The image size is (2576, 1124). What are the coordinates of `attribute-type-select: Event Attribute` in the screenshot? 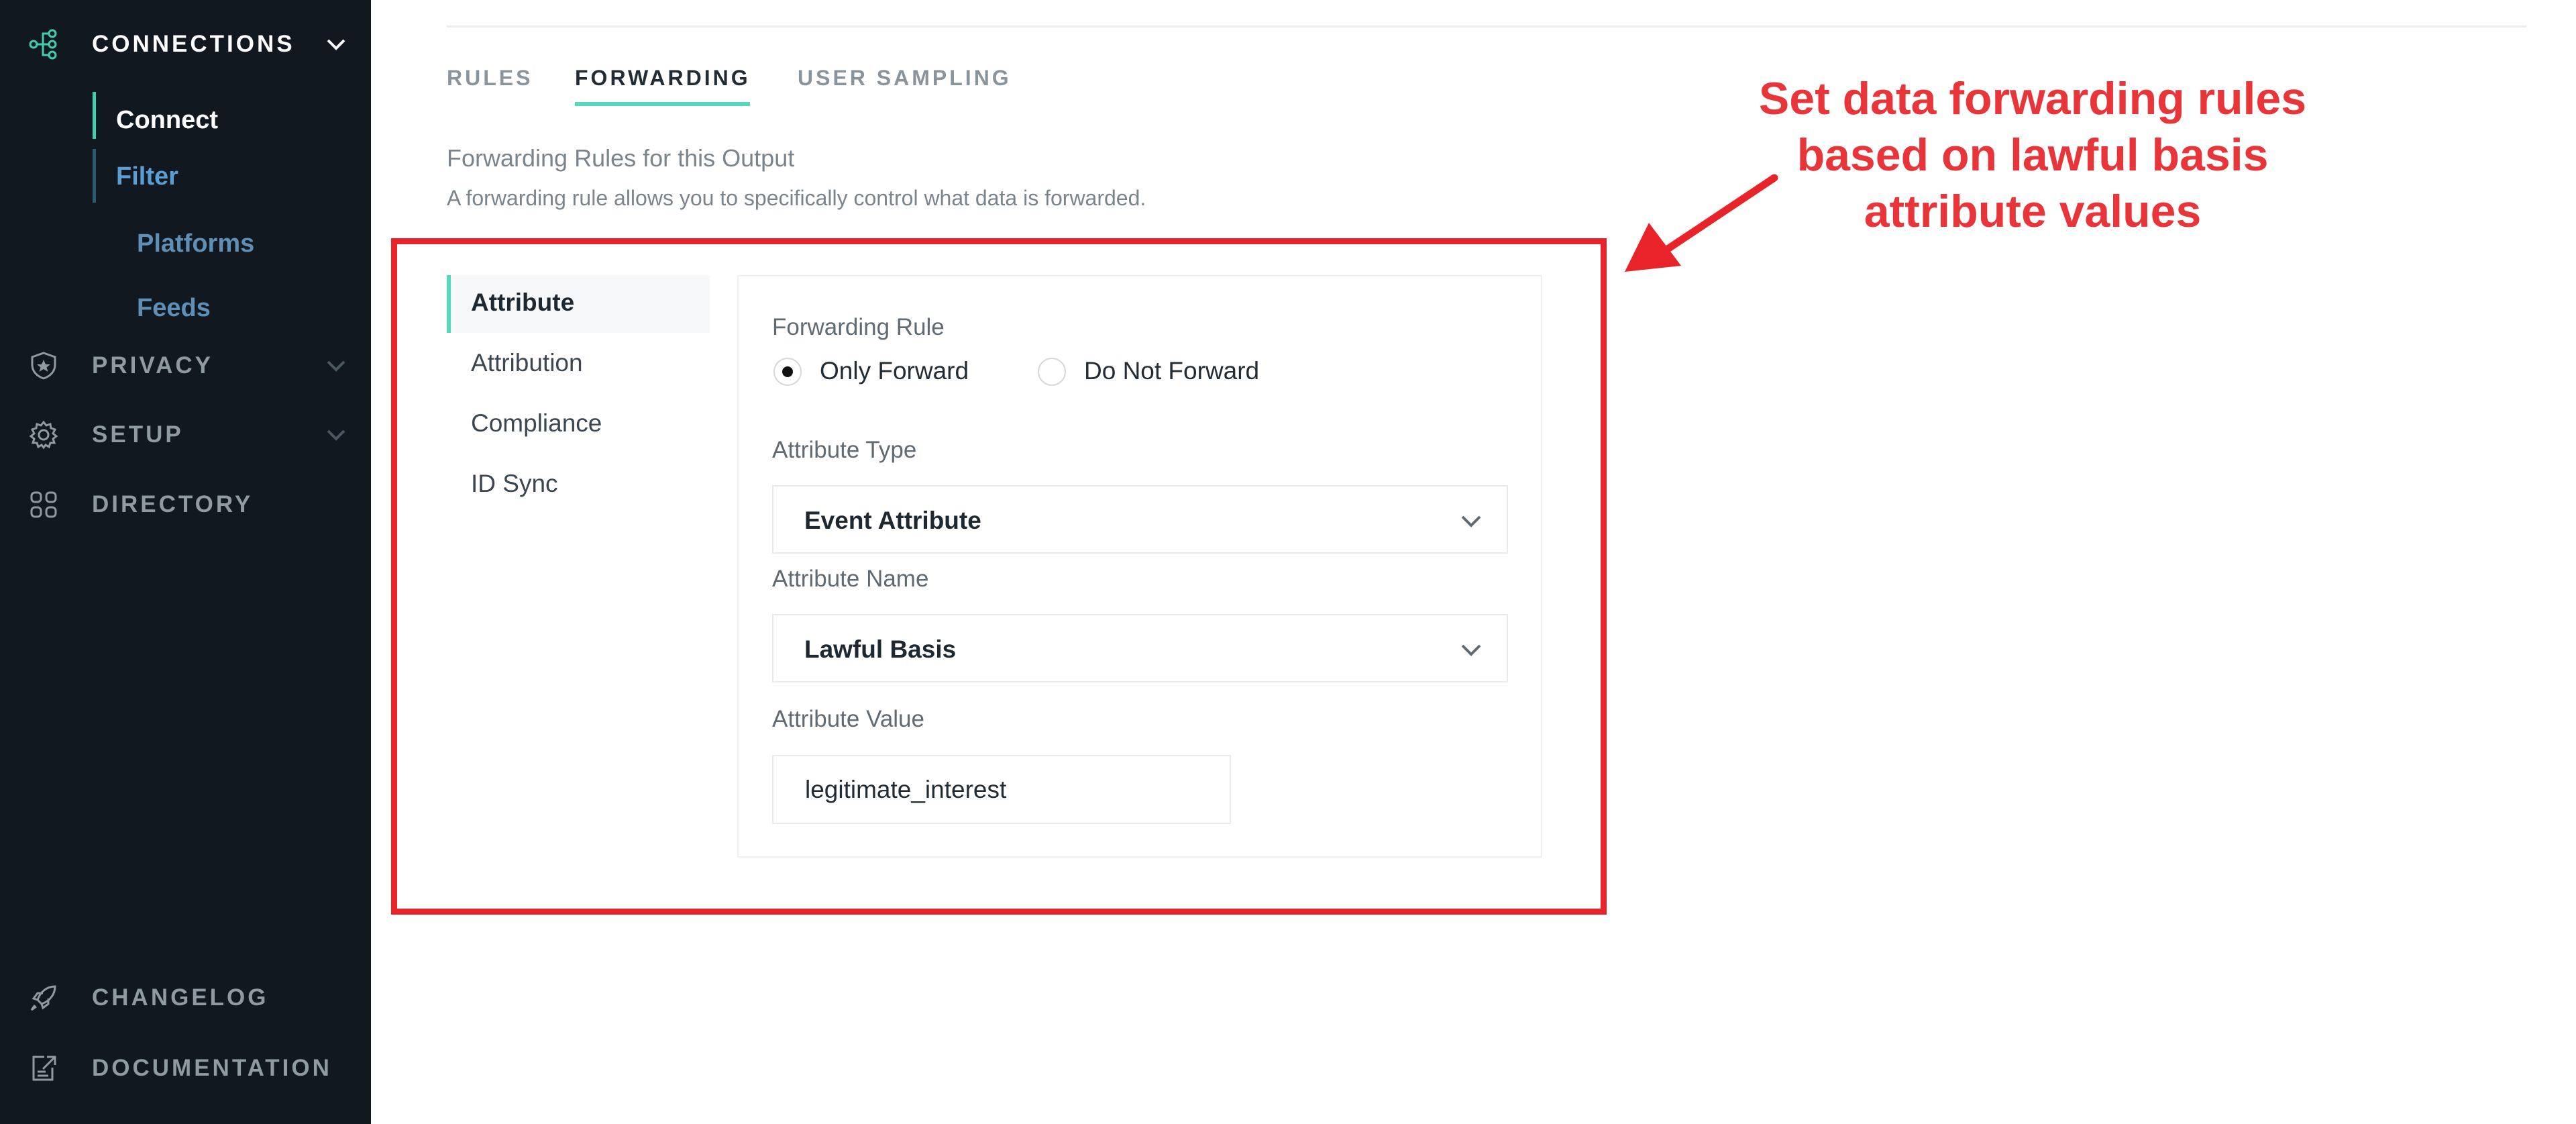 It's located at (1140, 519).